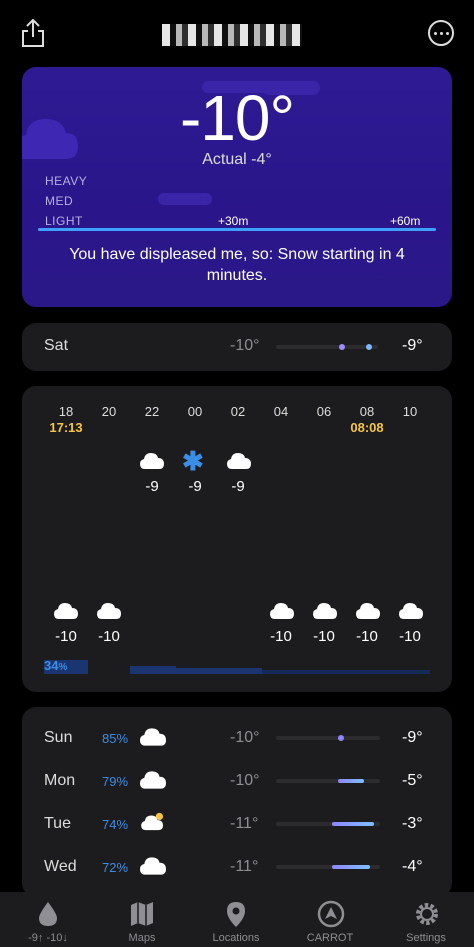 The width and height of the screenshot is (474, 947). I want to click on hour-label: 04, so click(281, 411).